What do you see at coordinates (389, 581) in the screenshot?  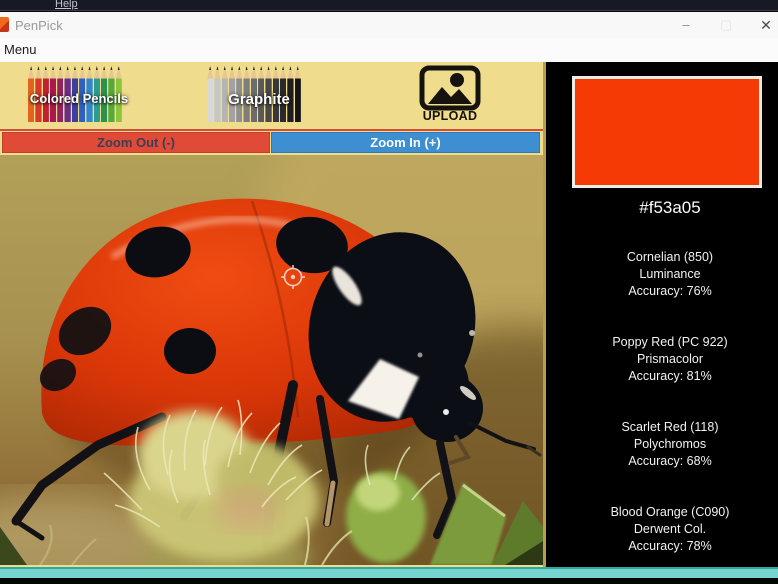 I see `bottom-strip` at bounding box center [389, 581].